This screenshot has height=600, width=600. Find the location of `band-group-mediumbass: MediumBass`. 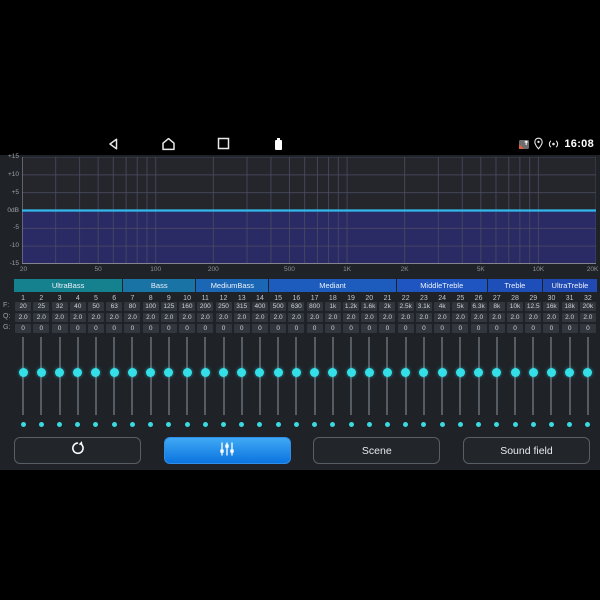

band-group-mediumbass: MediumBass is located at coordinates (232, 285).